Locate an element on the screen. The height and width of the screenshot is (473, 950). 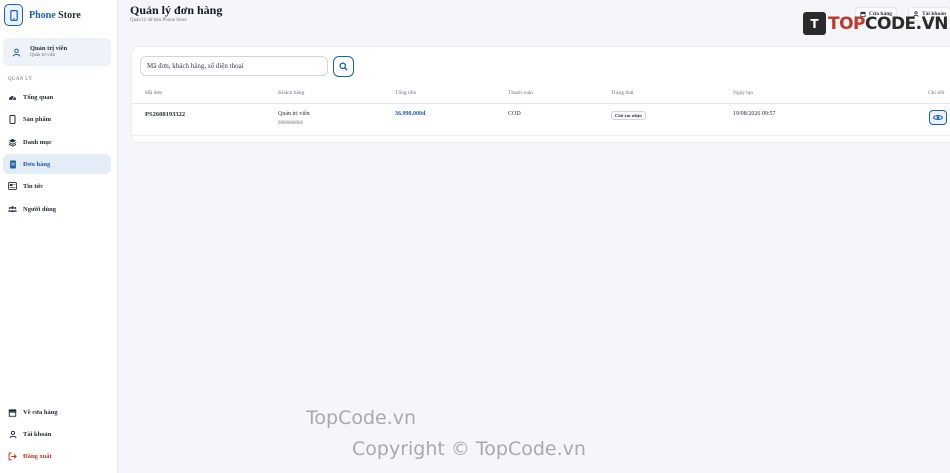
column-header-customer: Khách hàng is located at coordinates (291, 93).